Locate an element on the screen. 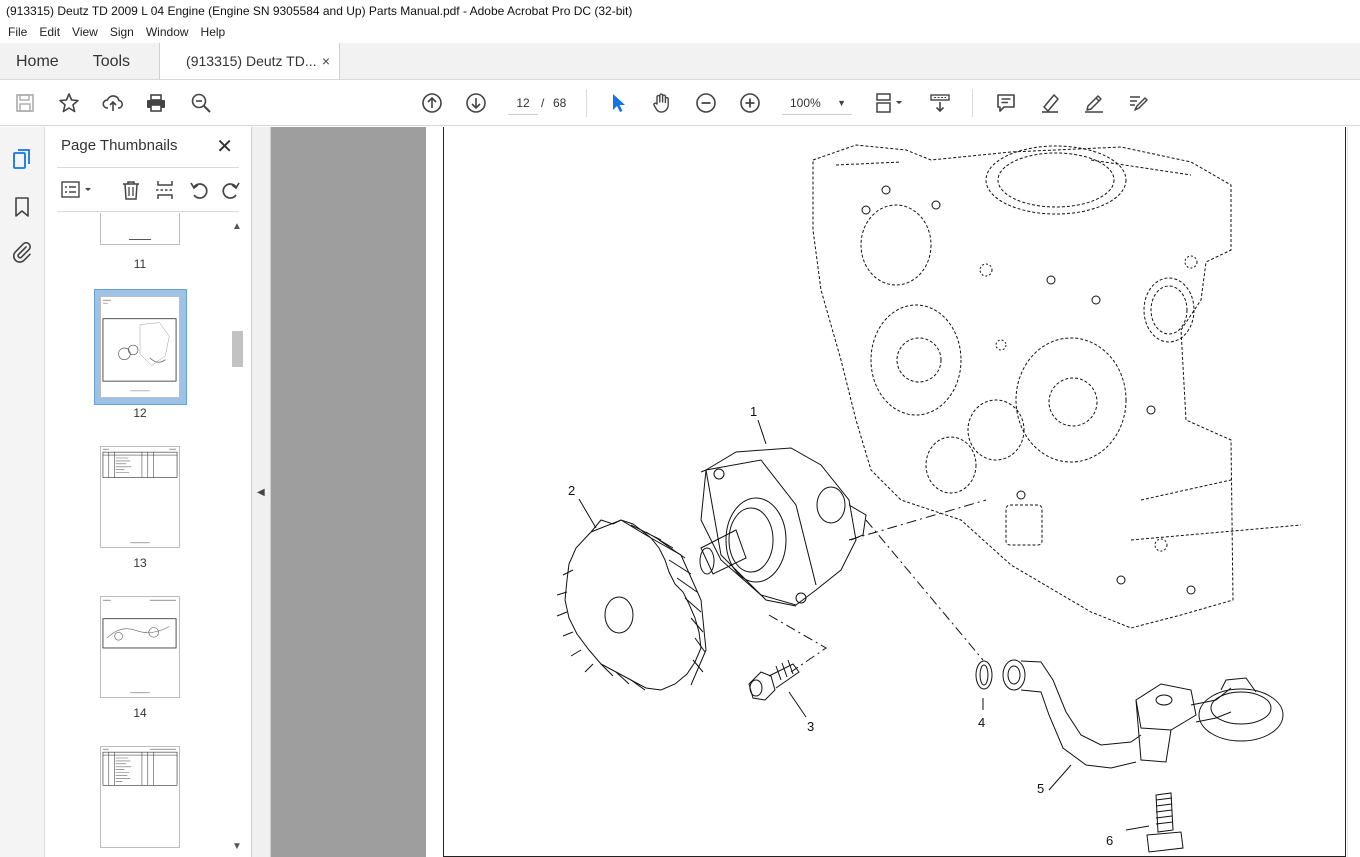 This screenshot has width=1360, height=857. scroll-up-icon: ▲ is located at coordinates (237, 226).